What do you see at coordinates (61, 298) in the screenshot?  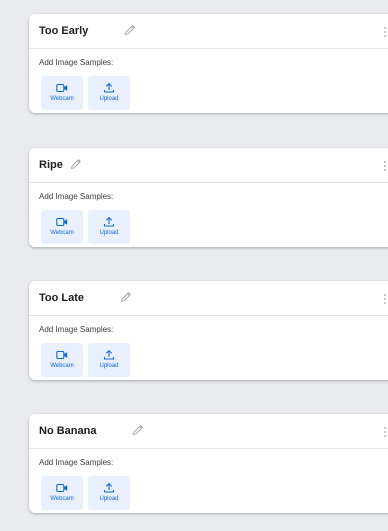 I see `class-name: Too Late` at bounding box center [61, 298].